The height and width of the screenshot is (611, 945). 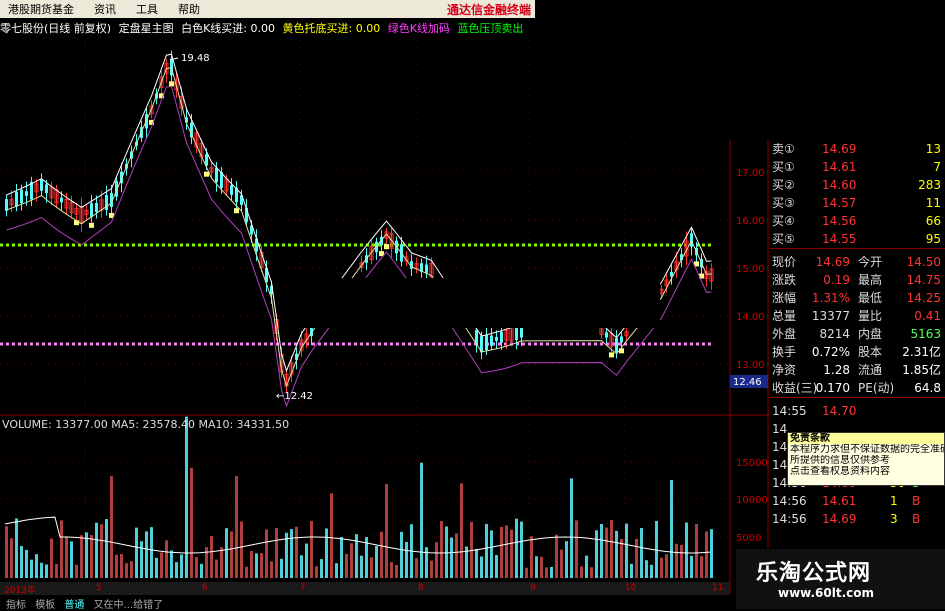 What do you see at coordinates (189, 9) in the screenshot?
I see `menu-item-help: 帮助` at bounding box center [189, 9].